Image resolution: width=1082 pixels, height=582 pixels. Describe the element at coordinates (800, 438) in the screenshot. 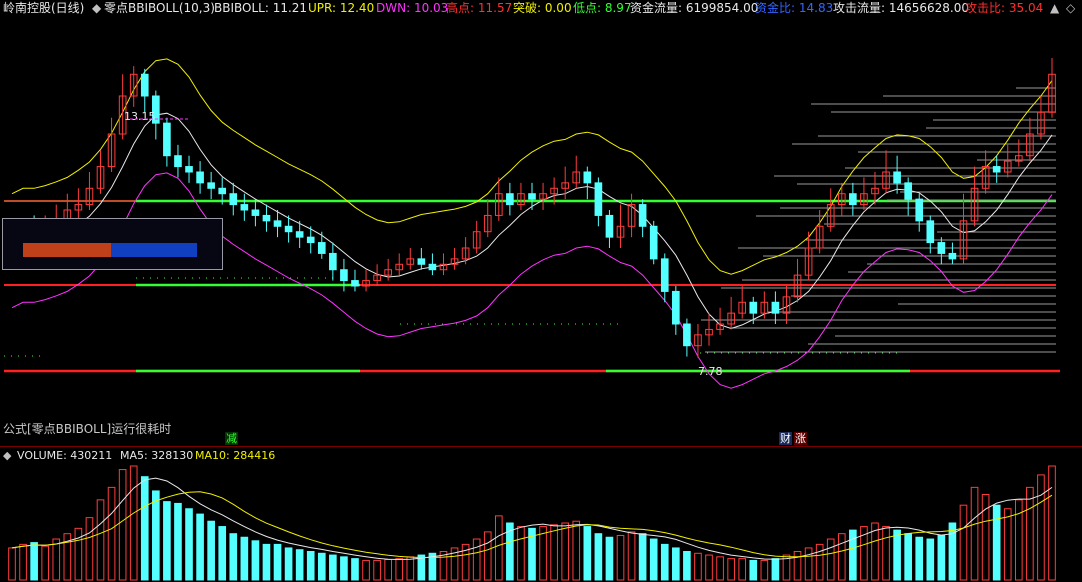

I see `rise-marker: 涨` at that location.